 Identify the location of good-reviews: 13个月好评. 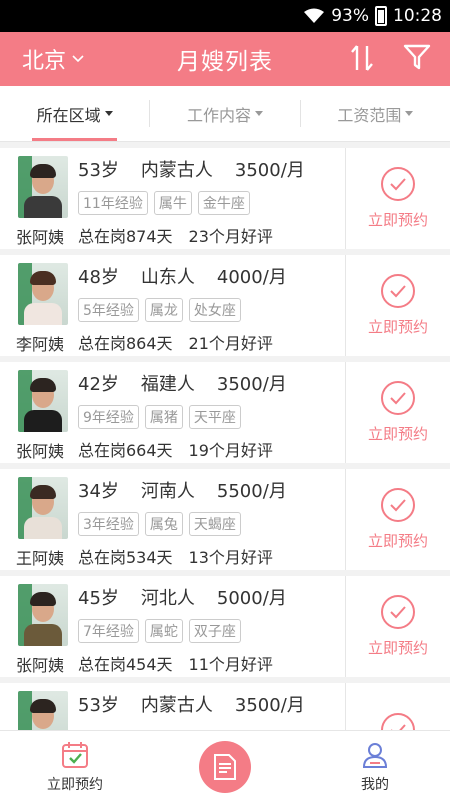
(230, 557).